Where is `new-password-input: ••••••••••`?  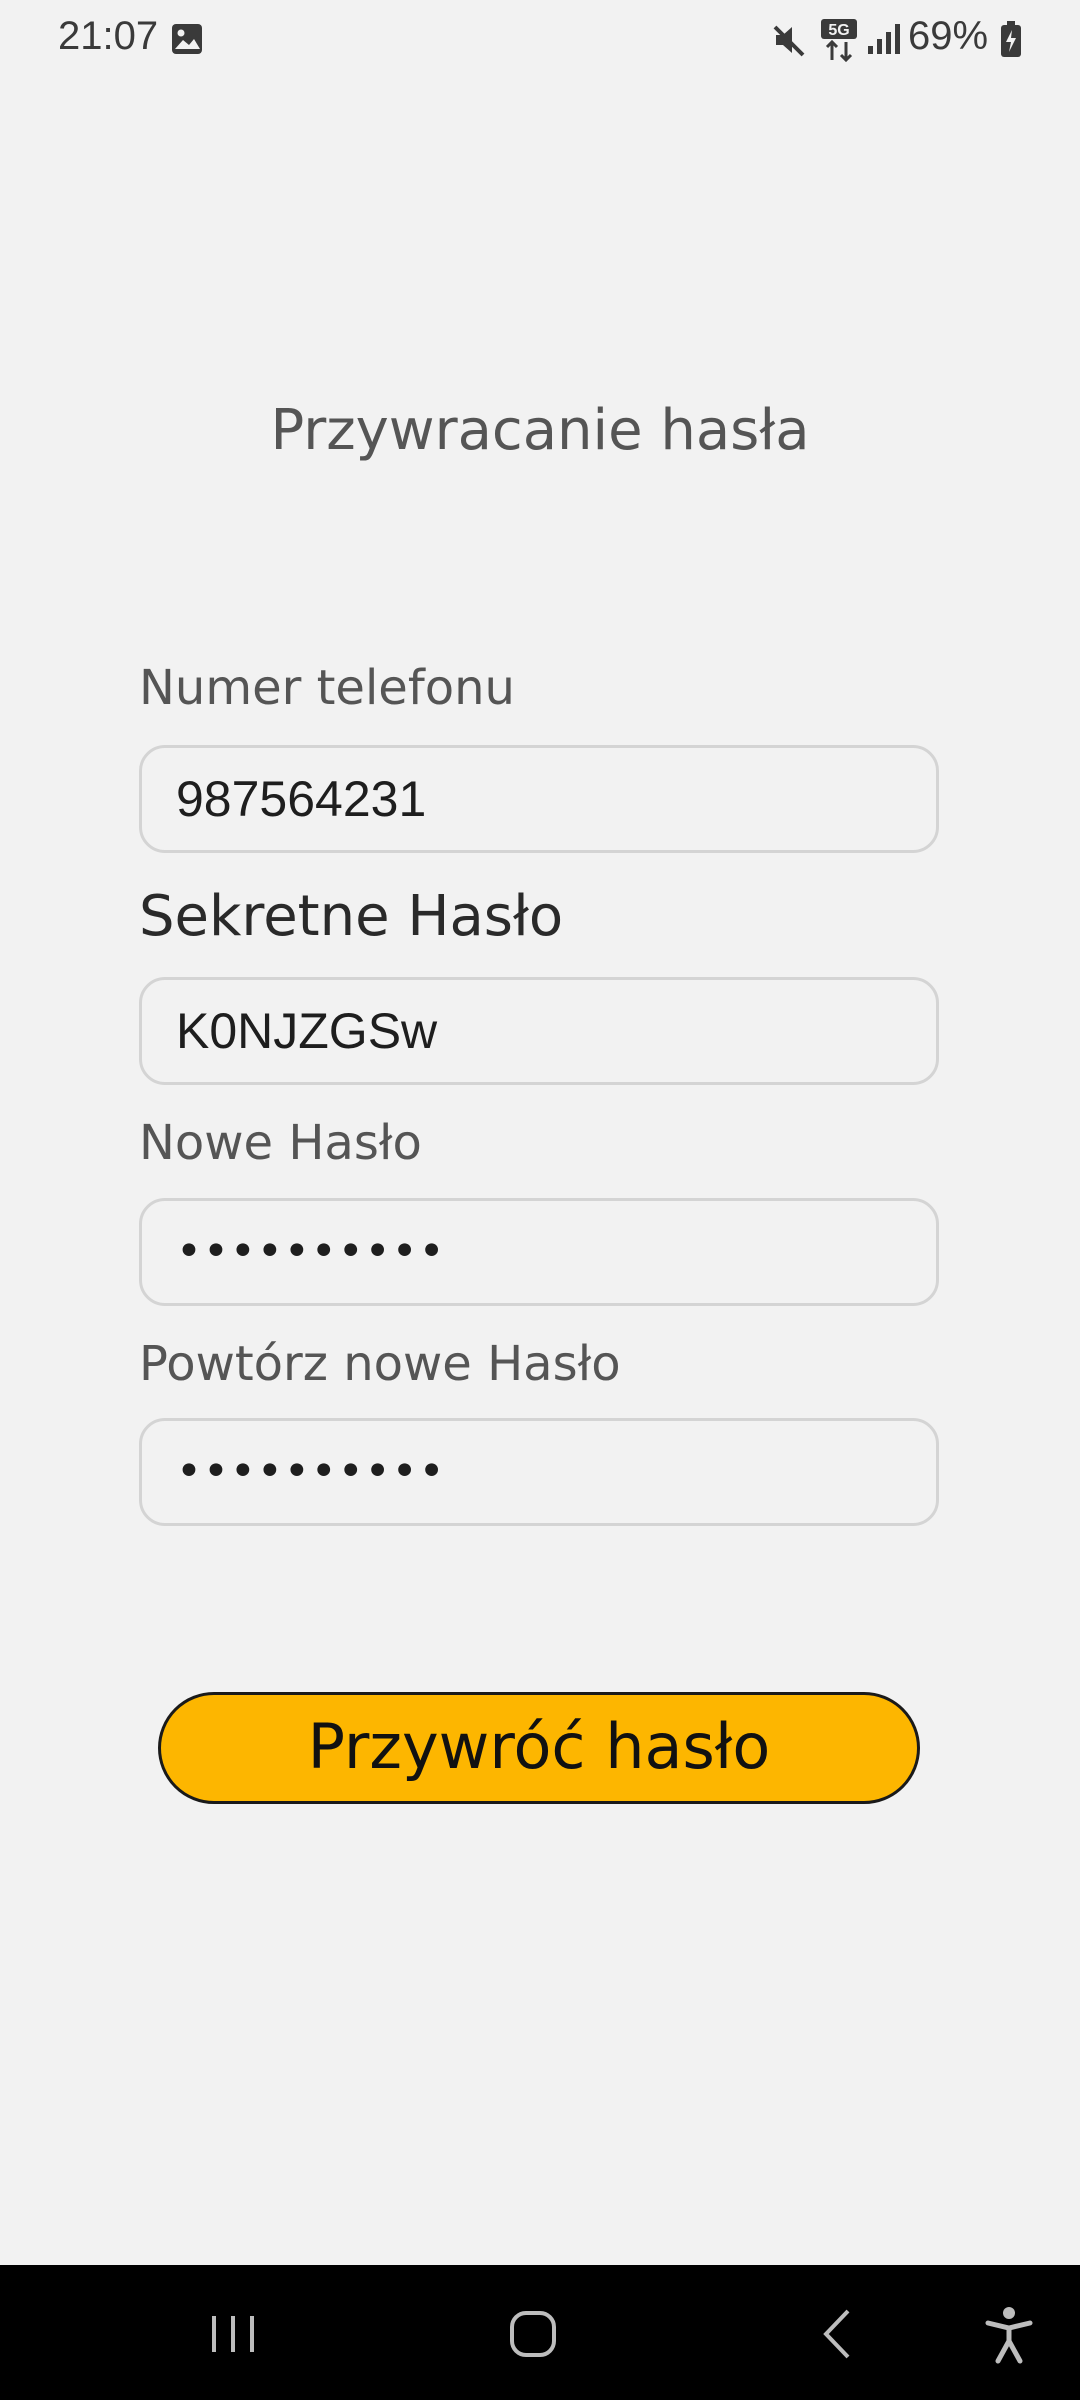
new-password-input: •••••••••• is located at coordinates (539, 1252).